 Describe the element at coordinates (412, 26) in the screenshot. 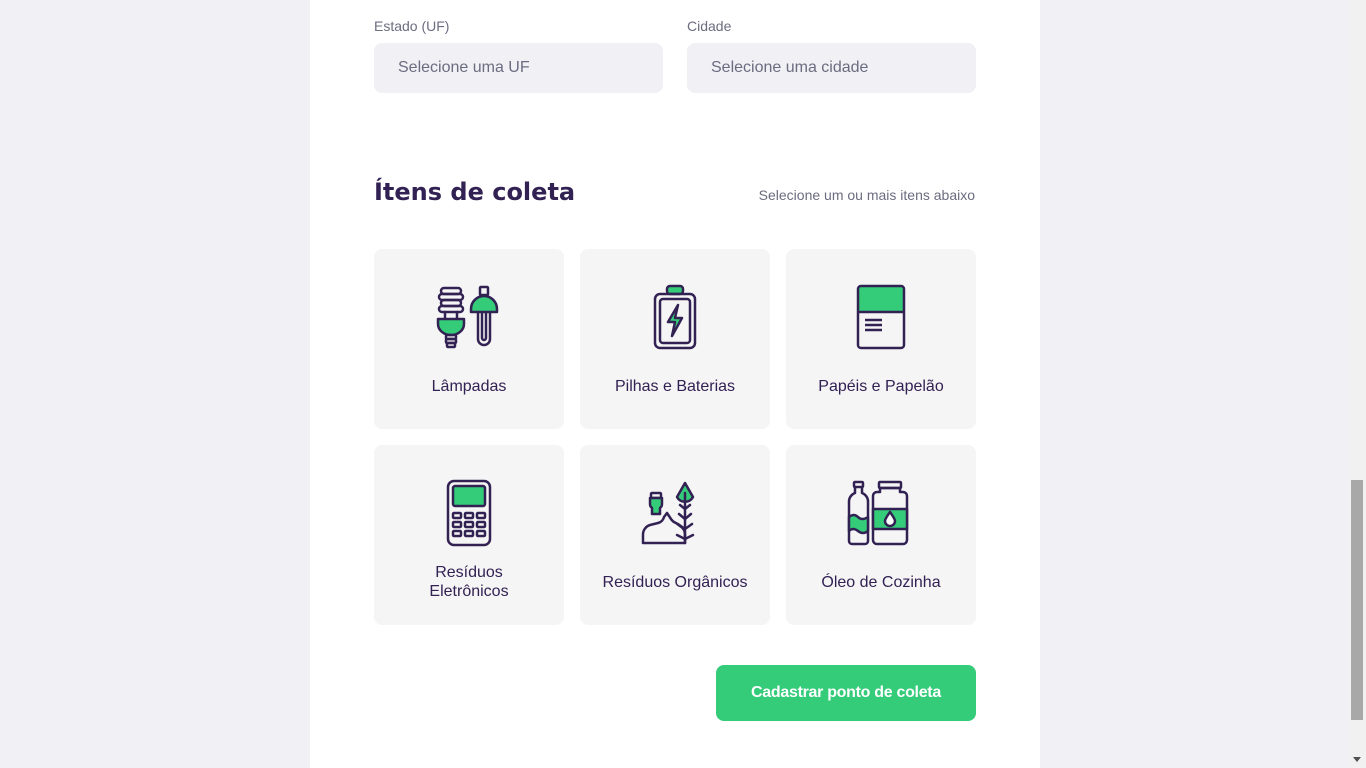

I see `uf-label: Estado (UF)` at that location.